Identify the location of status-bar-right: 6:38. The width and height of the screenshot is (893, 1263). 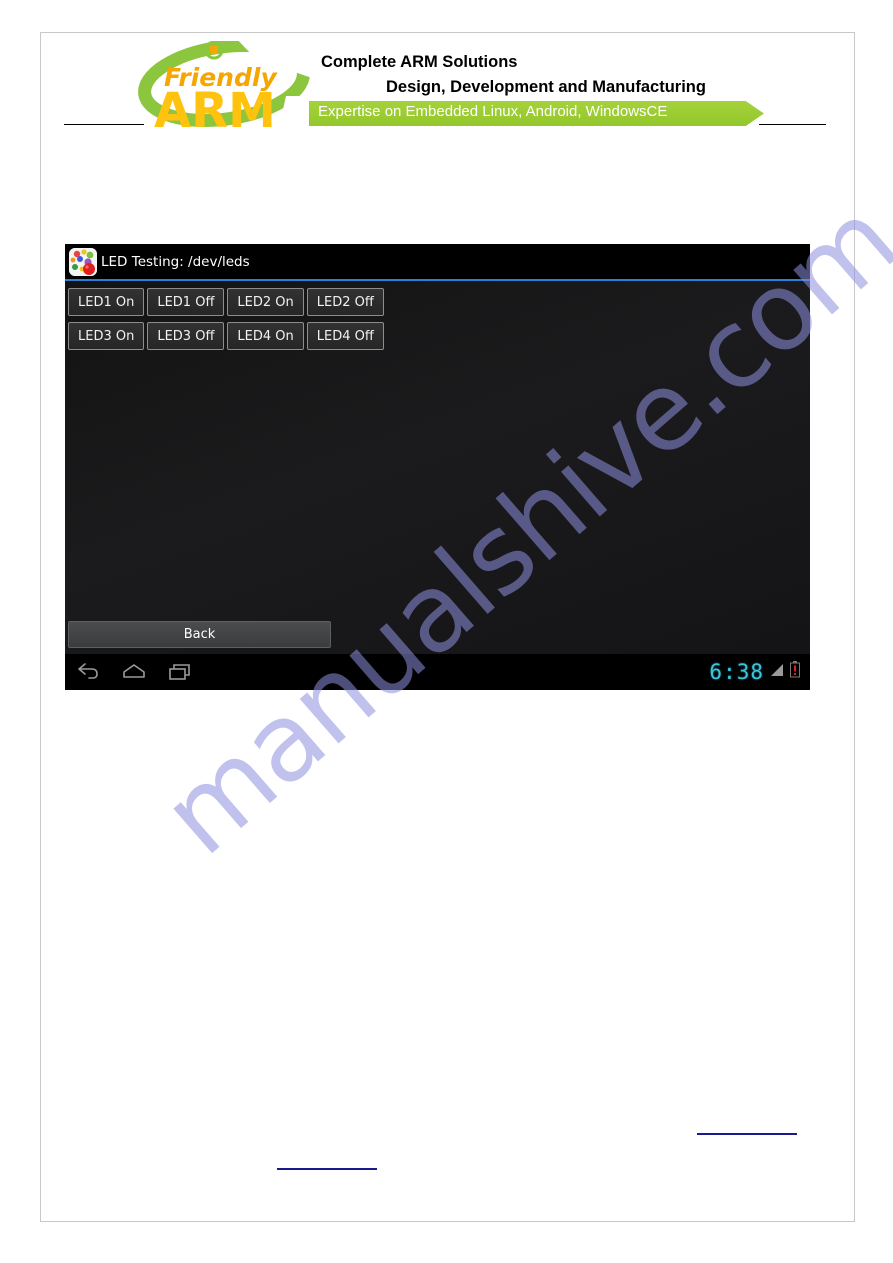
(754, 672).